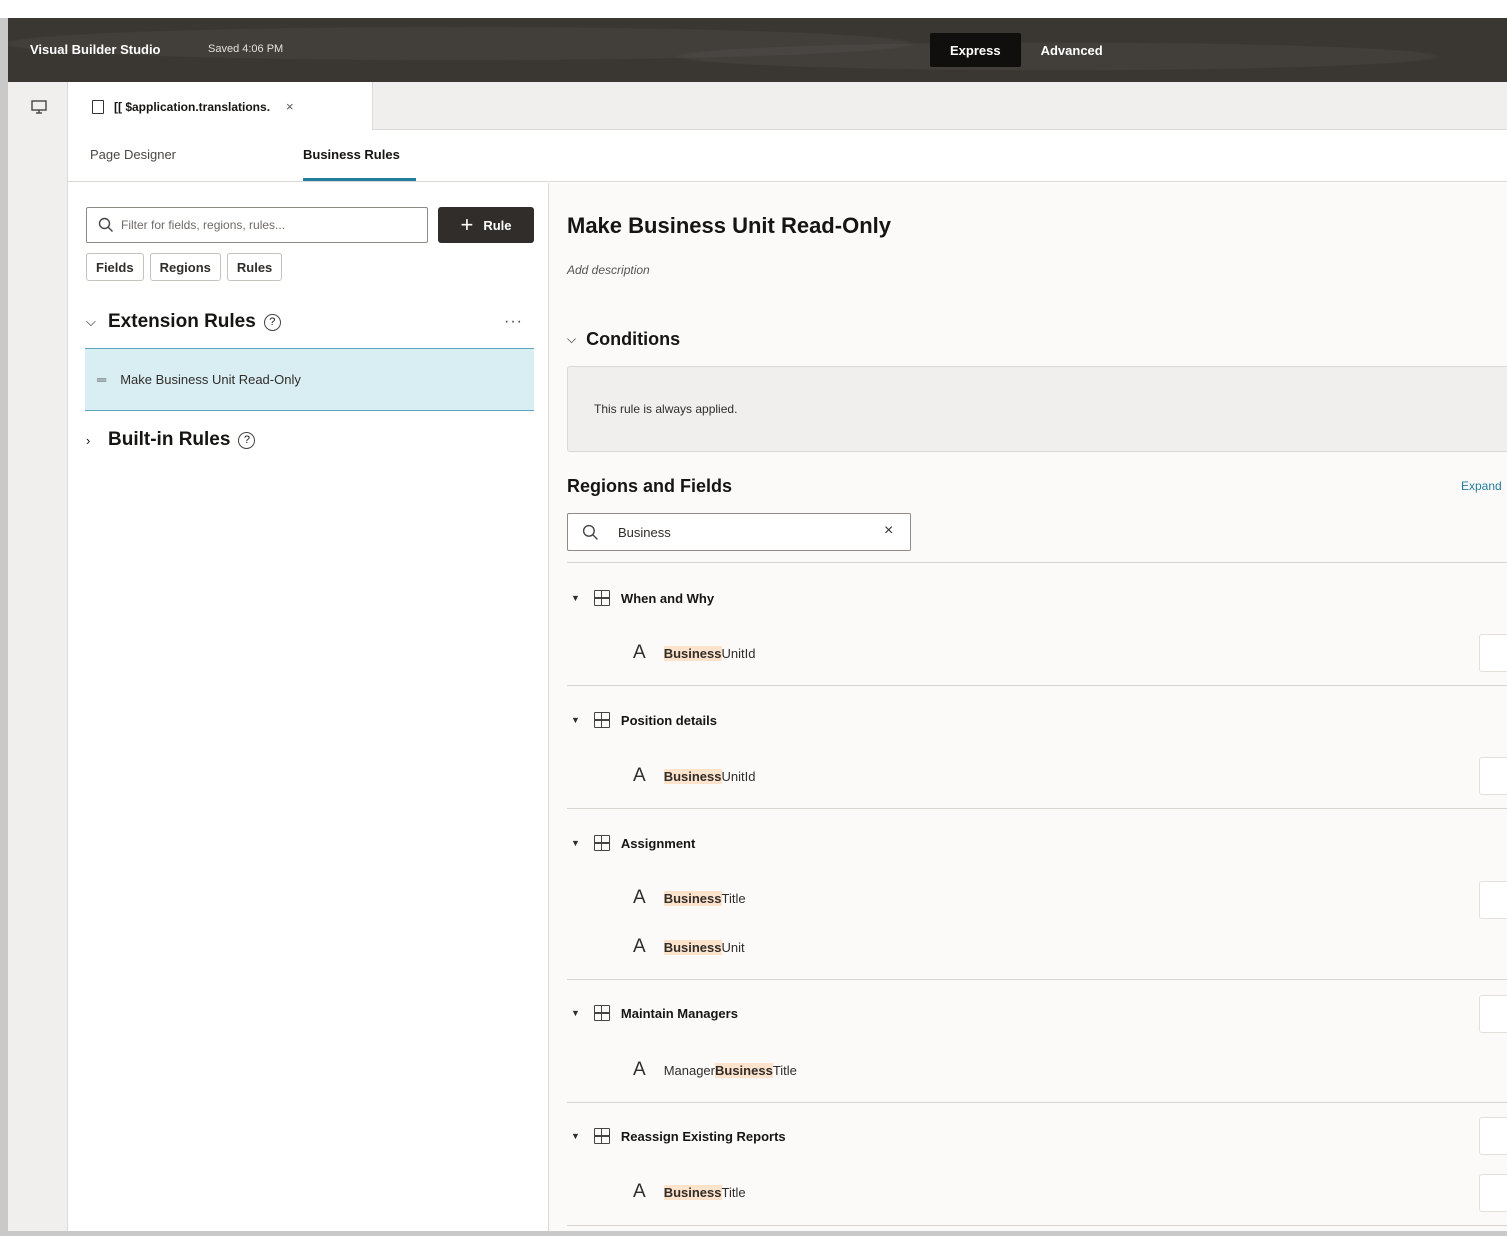 This screenshot has height=1236, width=1507. I want to click on clear-search-icon: ×, so click(888, 531).